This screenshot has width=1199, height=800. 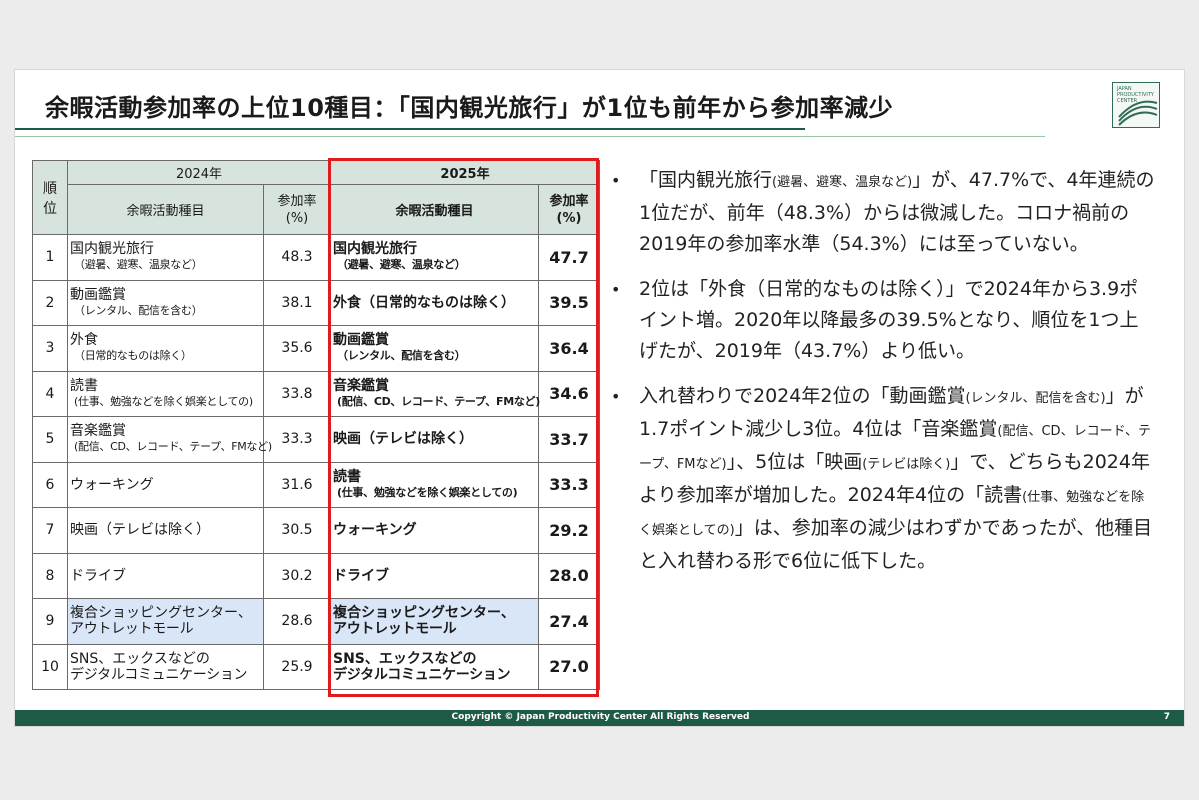 What do you see at coordinates (794, 462) in the screenshot?
I see `bullet-text: 」、5位は「映画` at bounding box center [794, 462].